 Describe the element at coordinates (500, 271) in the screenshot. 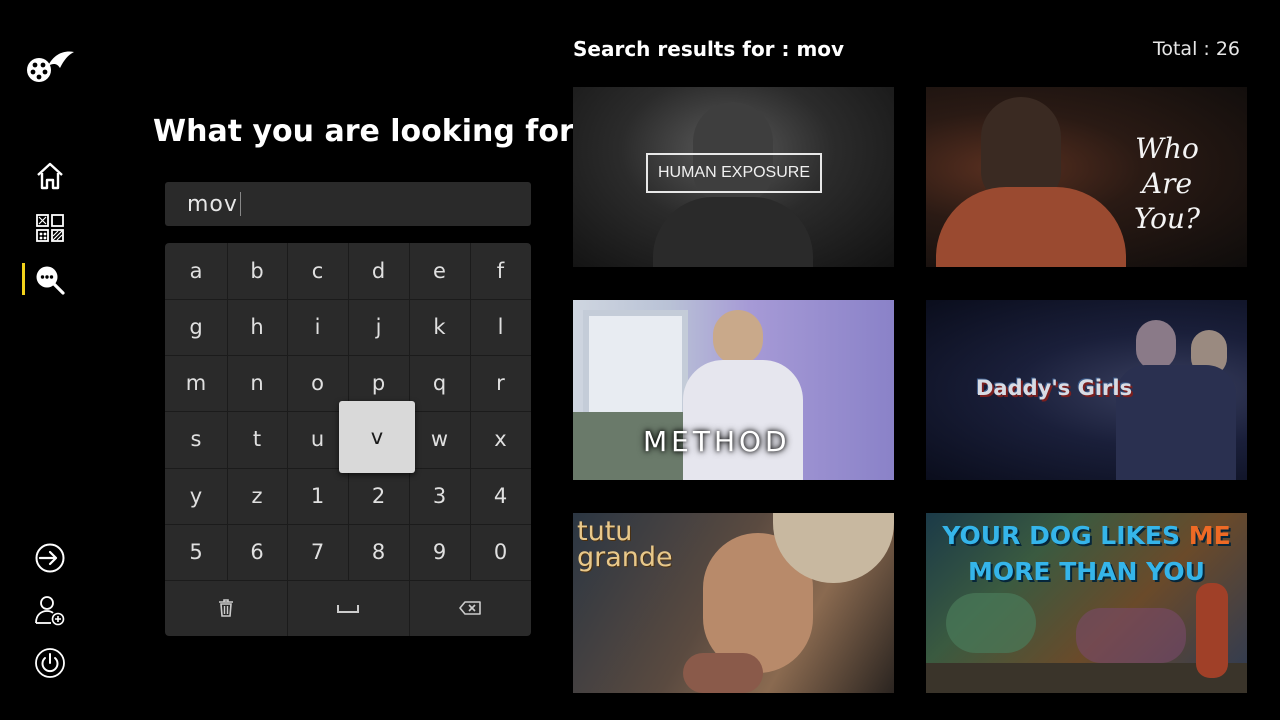

I see `key-f: f` at that location.